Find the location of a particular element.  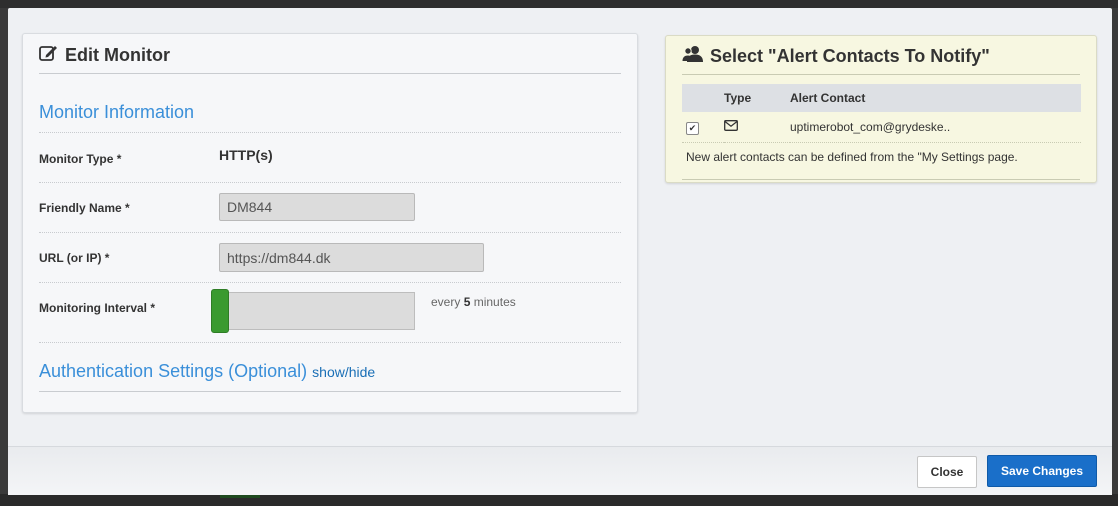

interval-slider-handle is located at coordinates (220, 311).